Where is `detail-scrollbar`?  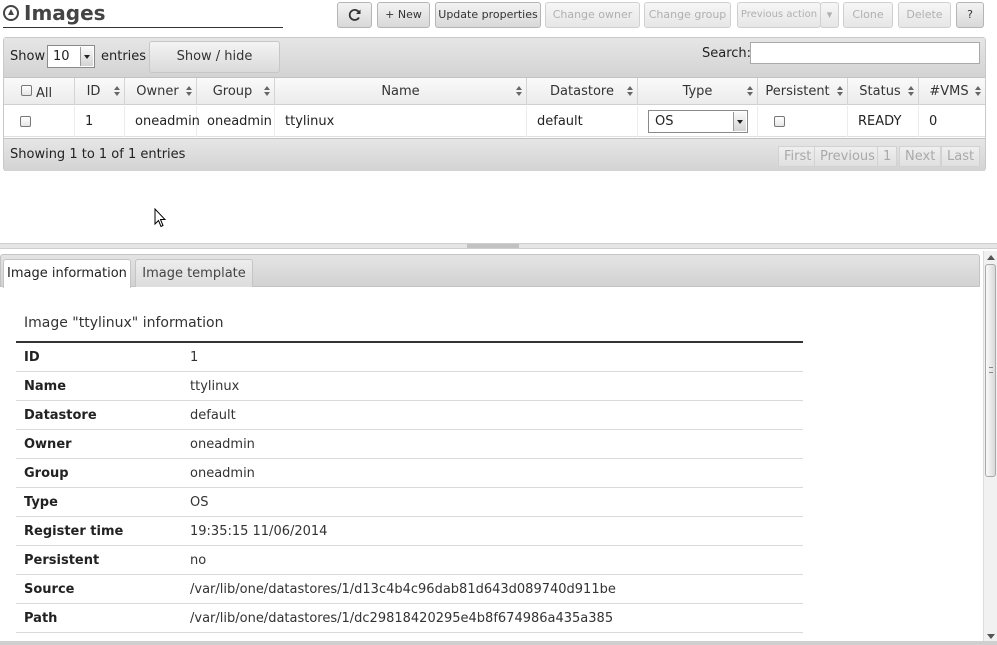 detail-scrollbar is located at coordinates (990, 447).